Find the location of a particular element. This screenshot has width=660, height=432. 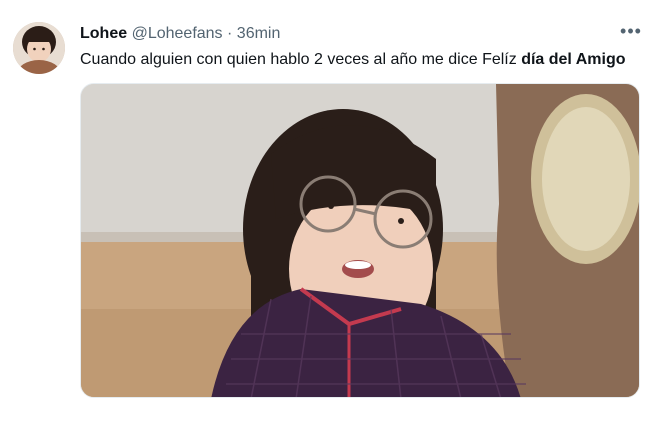

tweet-text-bold: día del Amigo is located at coordinates (573, 59).